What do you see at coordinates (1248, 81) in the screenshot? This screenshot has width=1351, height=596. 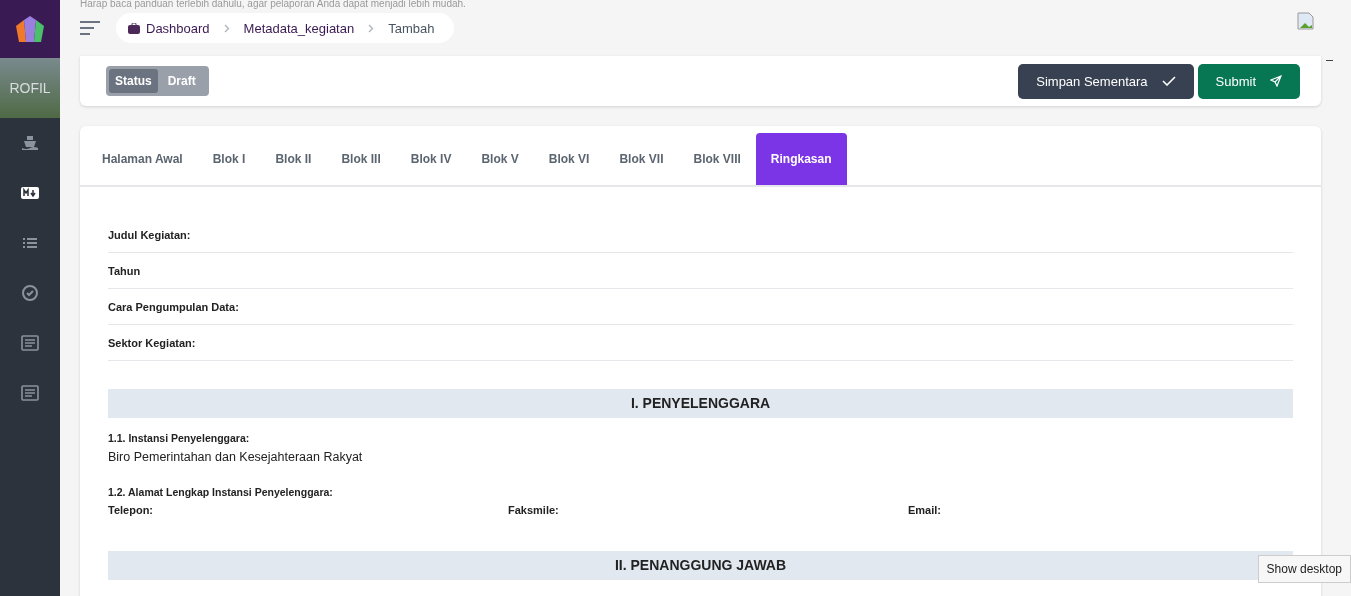 I see `submit-button: Submit` at bounding box center [1248, 81].